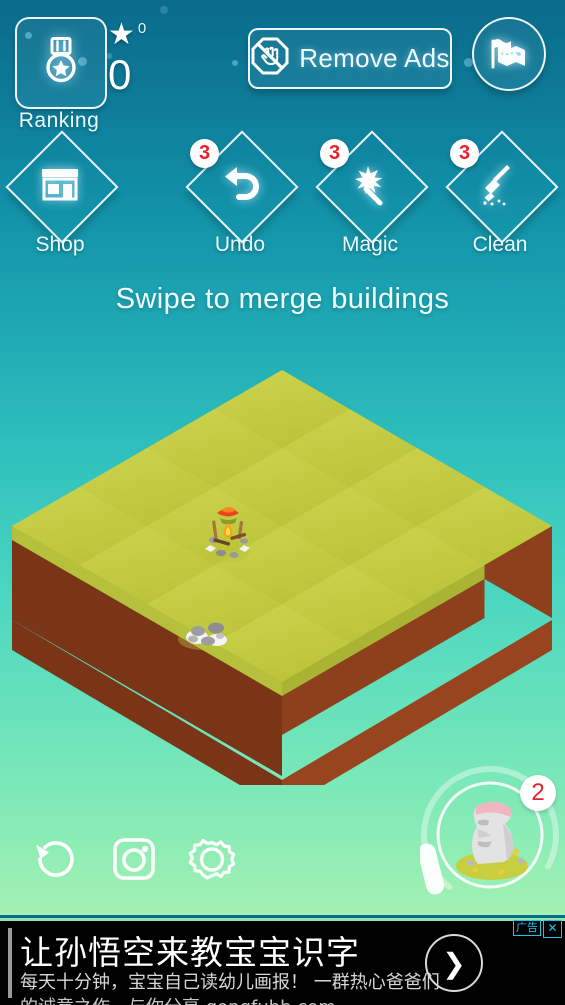 This screenshot has width=565, height=1005. What do you see at coordinates (121, 34) in the screenshot?
I see `star-icon: ★` at bounding box center [121, 34].